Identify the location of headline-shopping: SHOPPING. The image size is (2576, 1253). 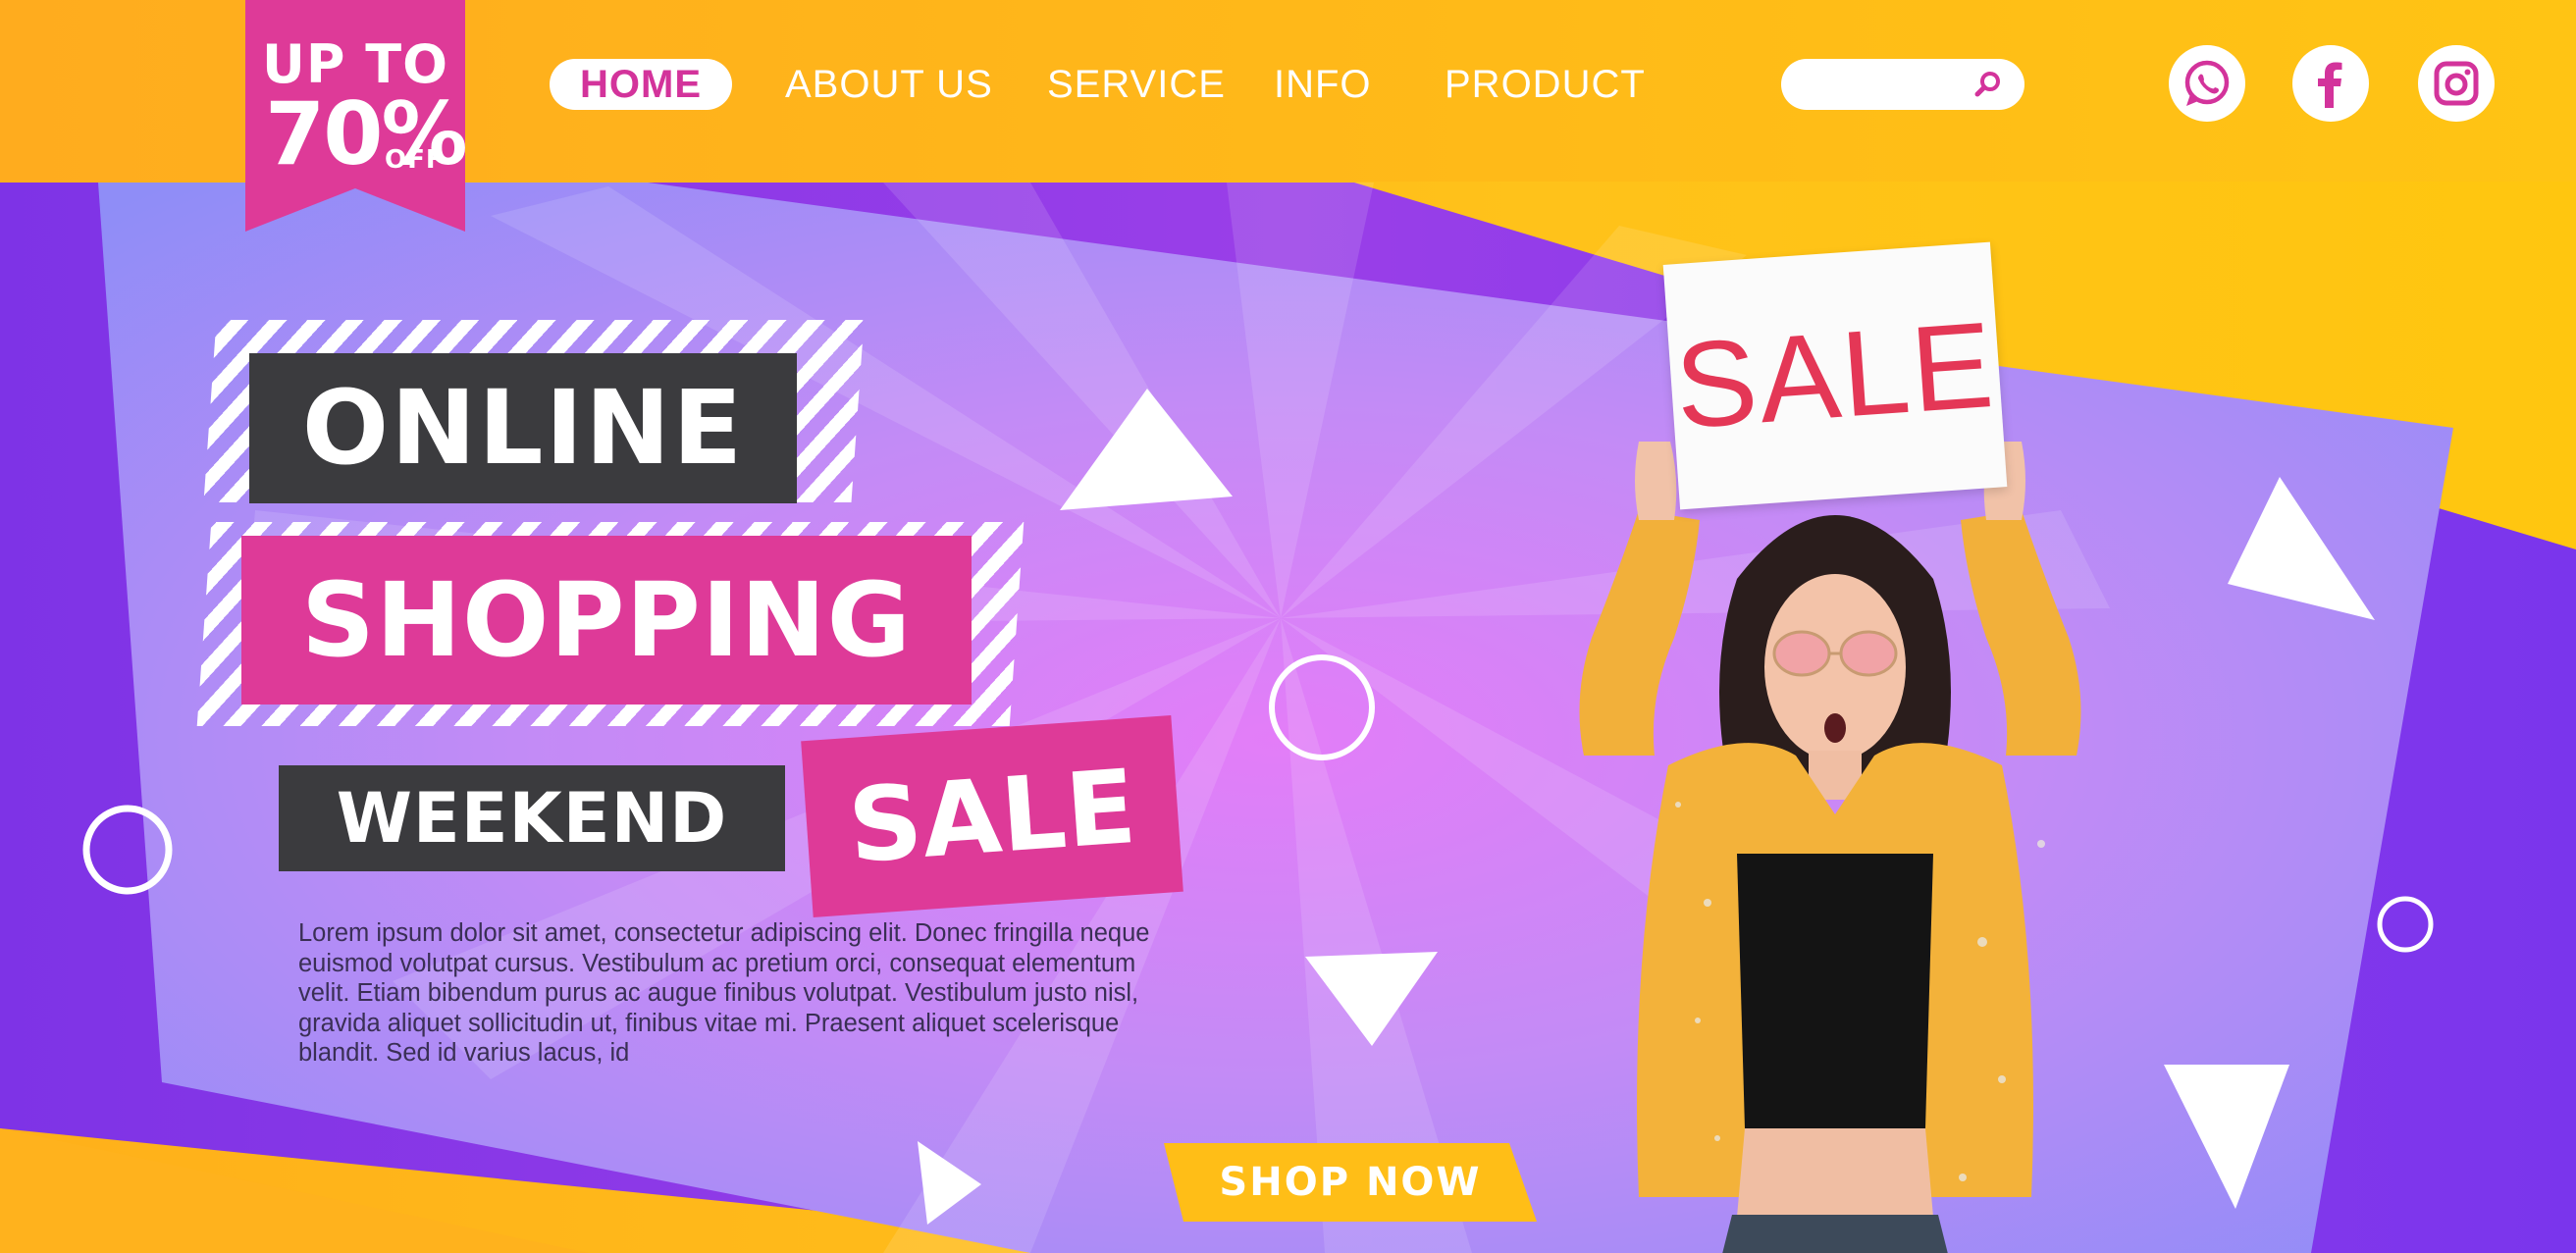
(606, 620).